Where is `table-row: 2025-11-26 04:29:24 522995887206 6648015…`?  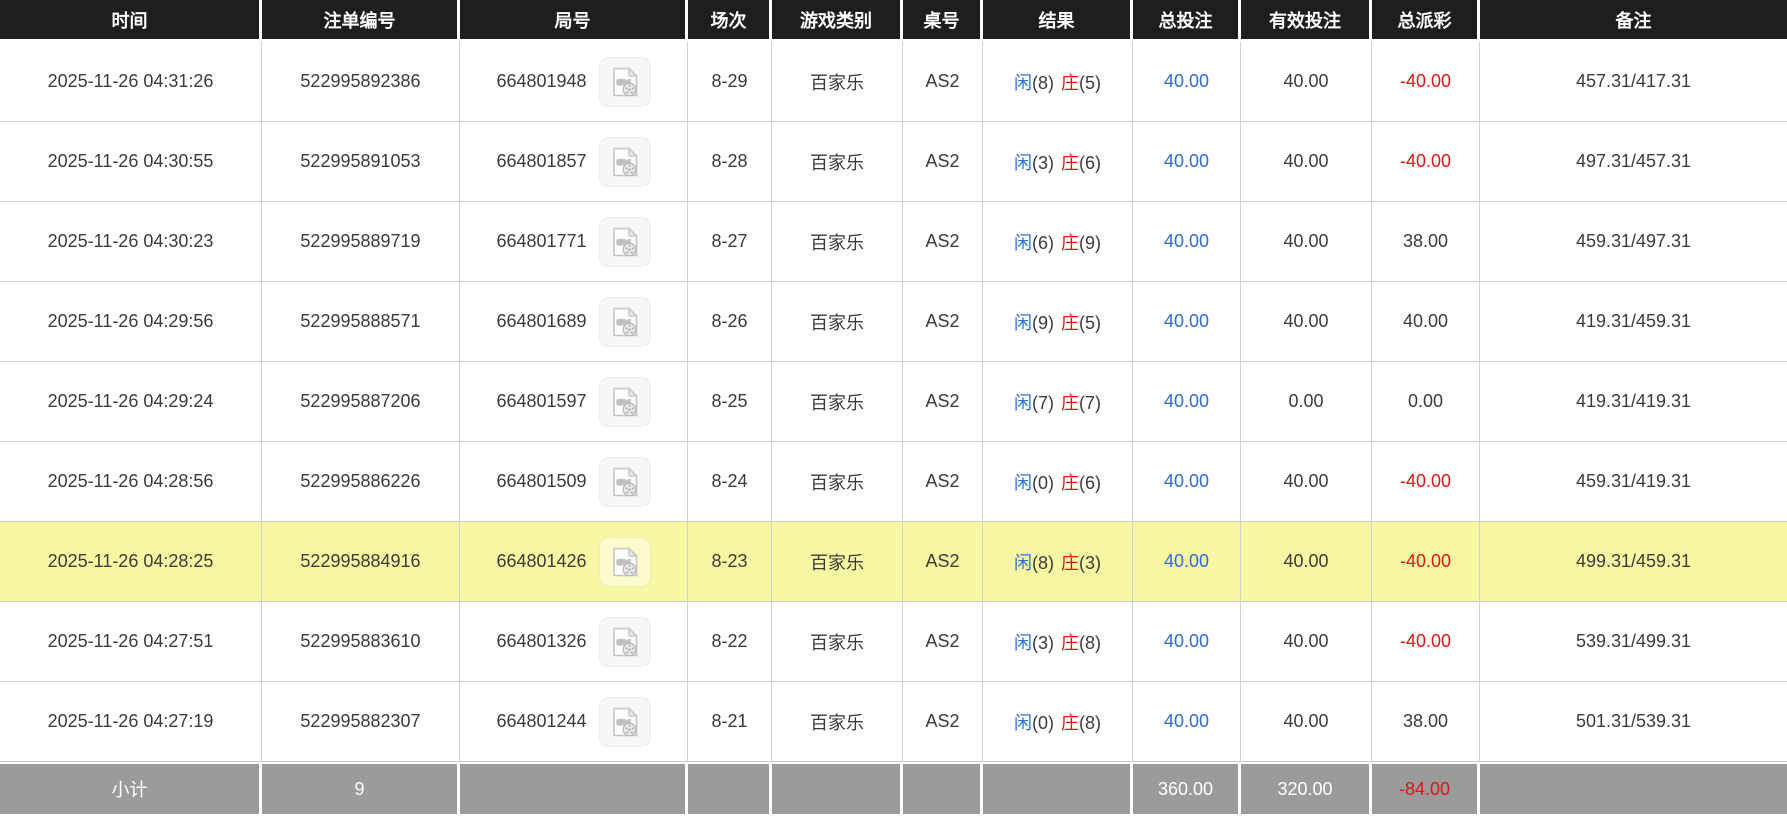 table-row: 2025-11-26 04:29:24 522995887206 6648015… is located at coordinates (893, 402).